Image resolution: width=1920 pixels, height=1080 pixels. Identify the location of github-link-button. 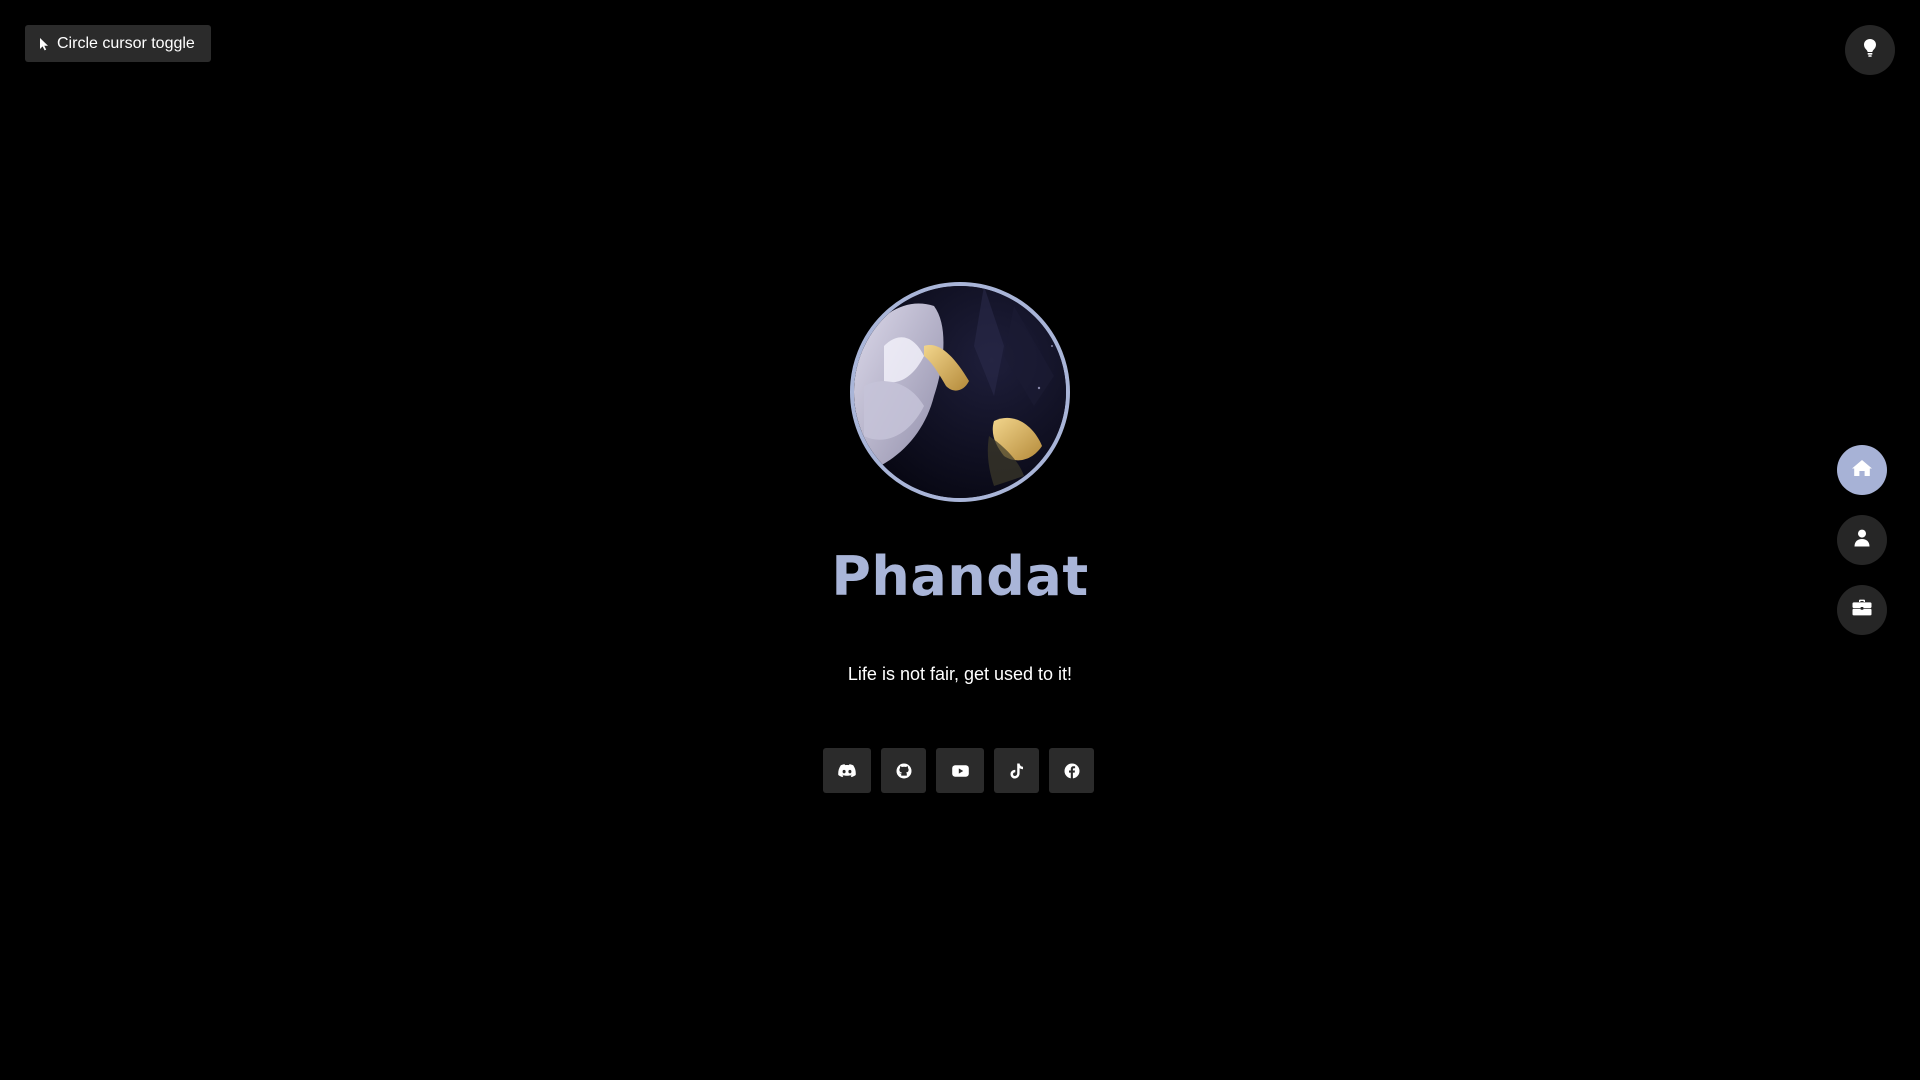
(903, 770).